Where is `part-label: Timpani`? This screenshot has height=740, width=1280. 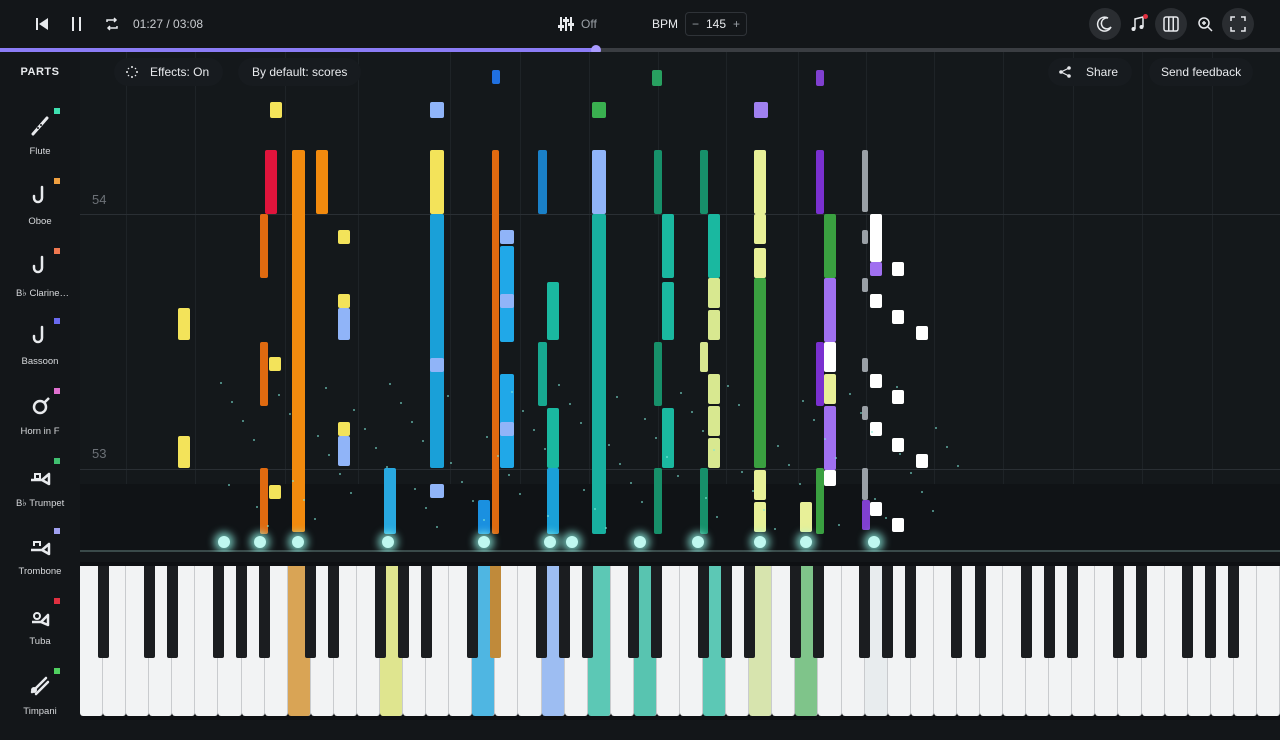
part-label: Timpani is located at coordinates (40, 711).